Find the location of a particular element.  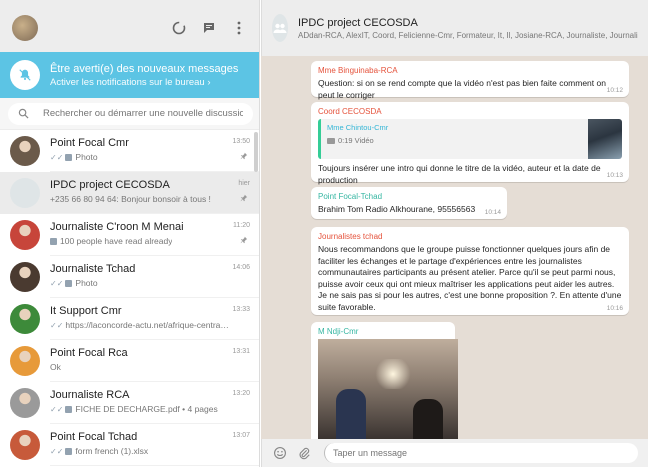

chat-name: Journaliste C'roon M Menai is located at coordinates (117, 227).